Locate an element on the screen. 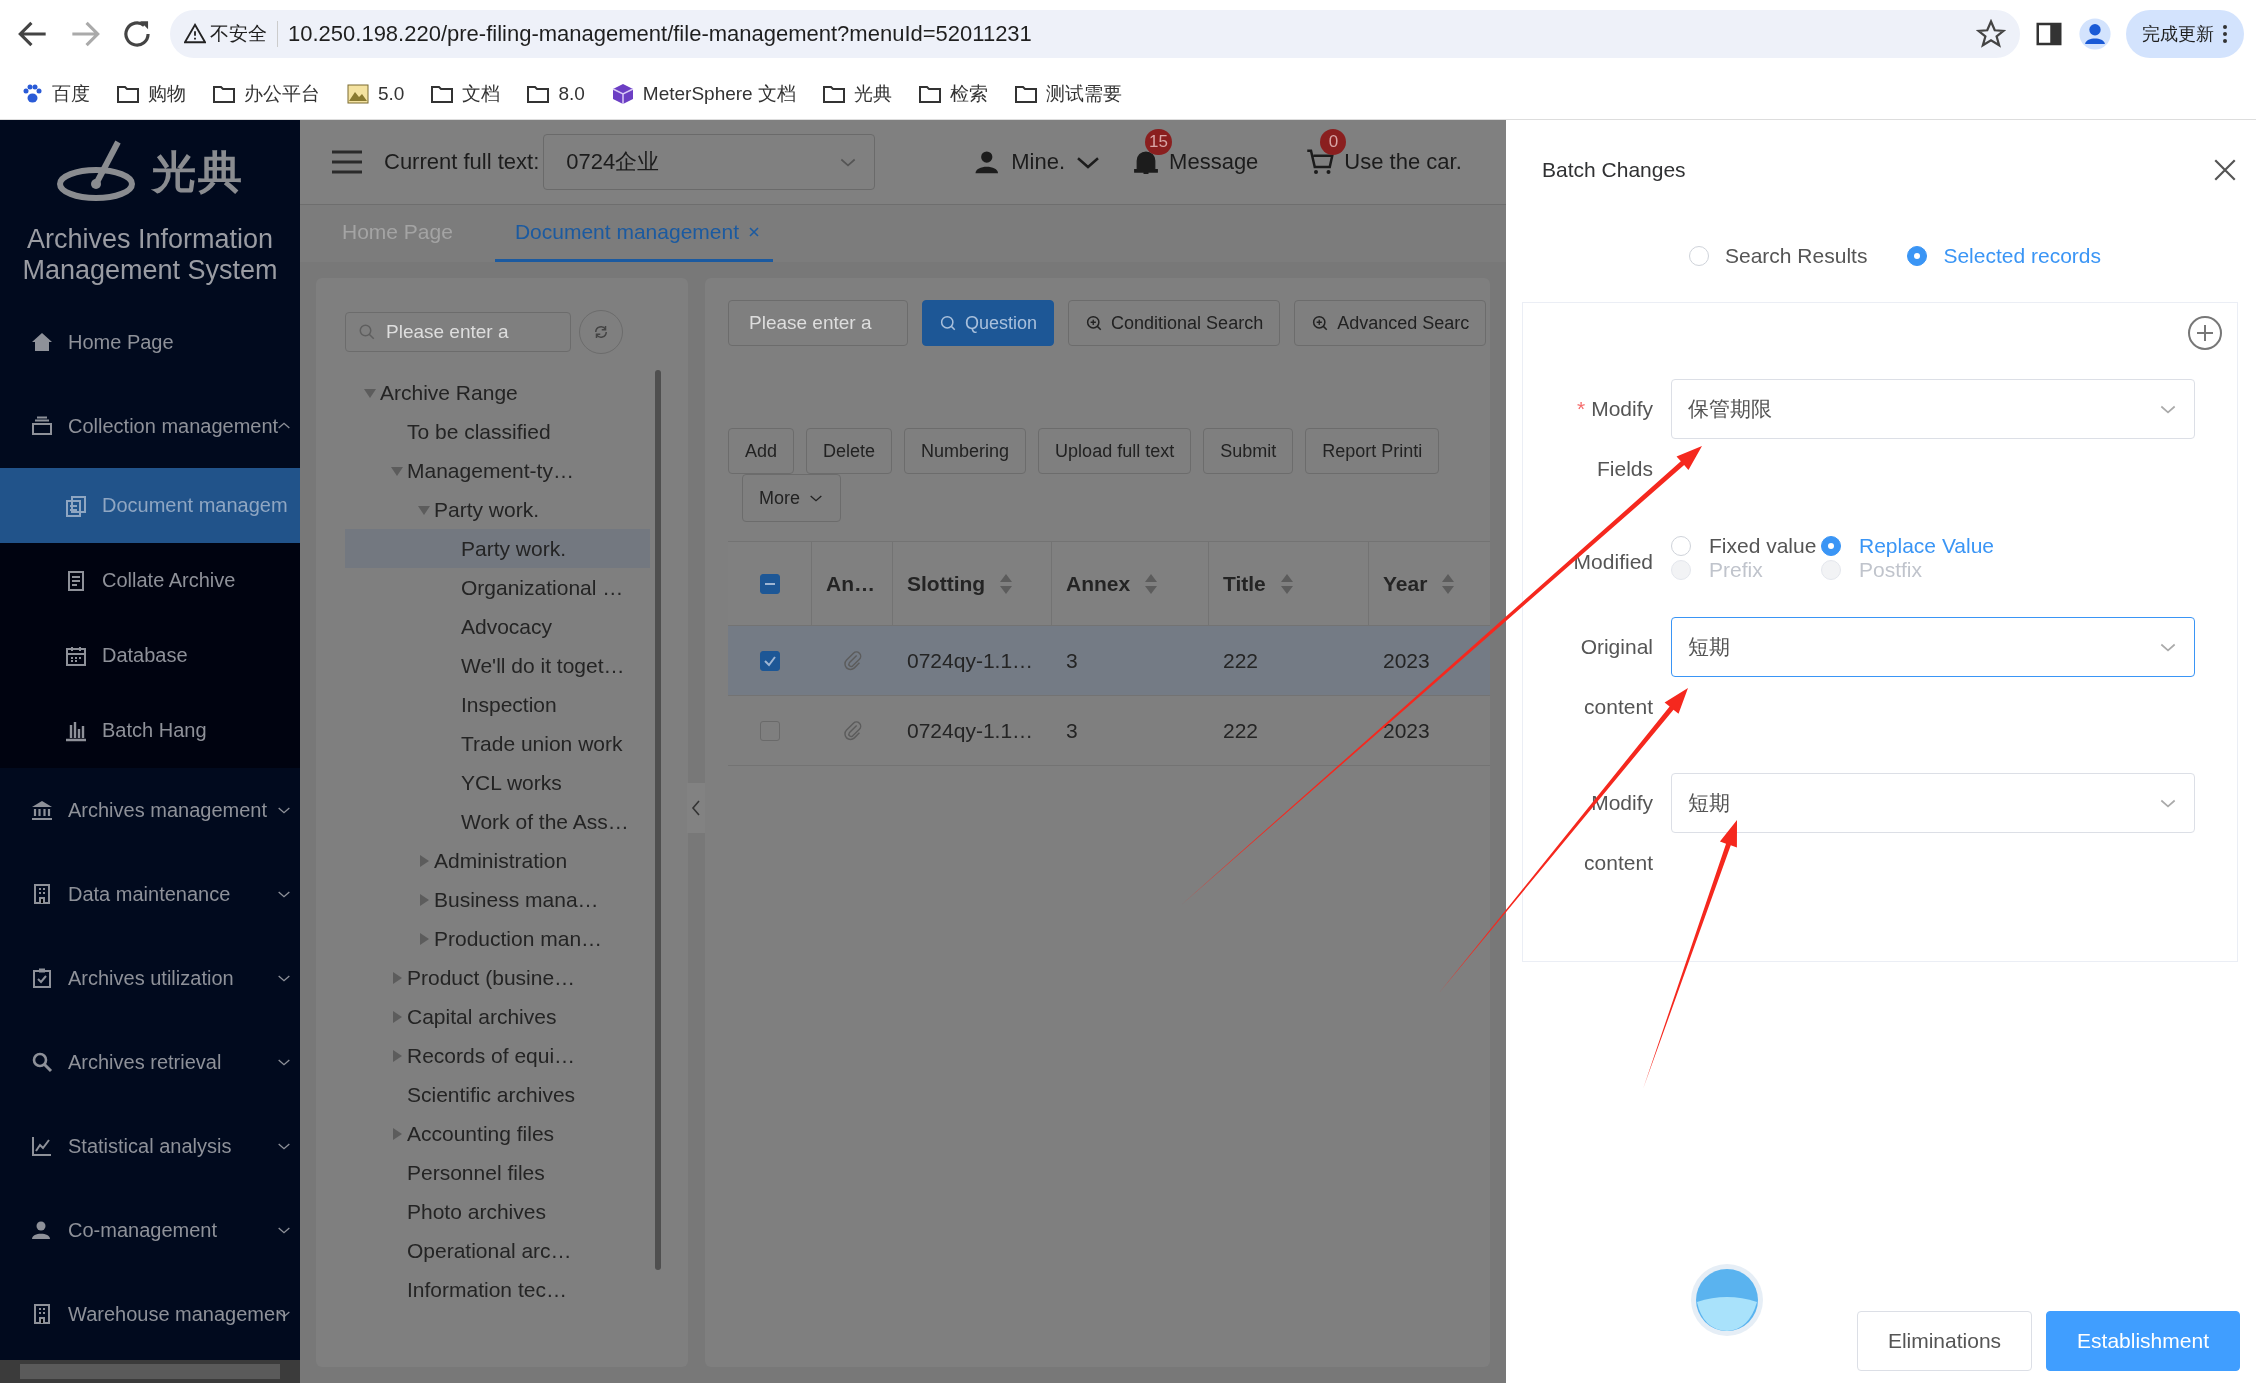 The width and height of the screenshot is (2256, 1383). tree-item: YCL works is located at coordinates (497, 782).